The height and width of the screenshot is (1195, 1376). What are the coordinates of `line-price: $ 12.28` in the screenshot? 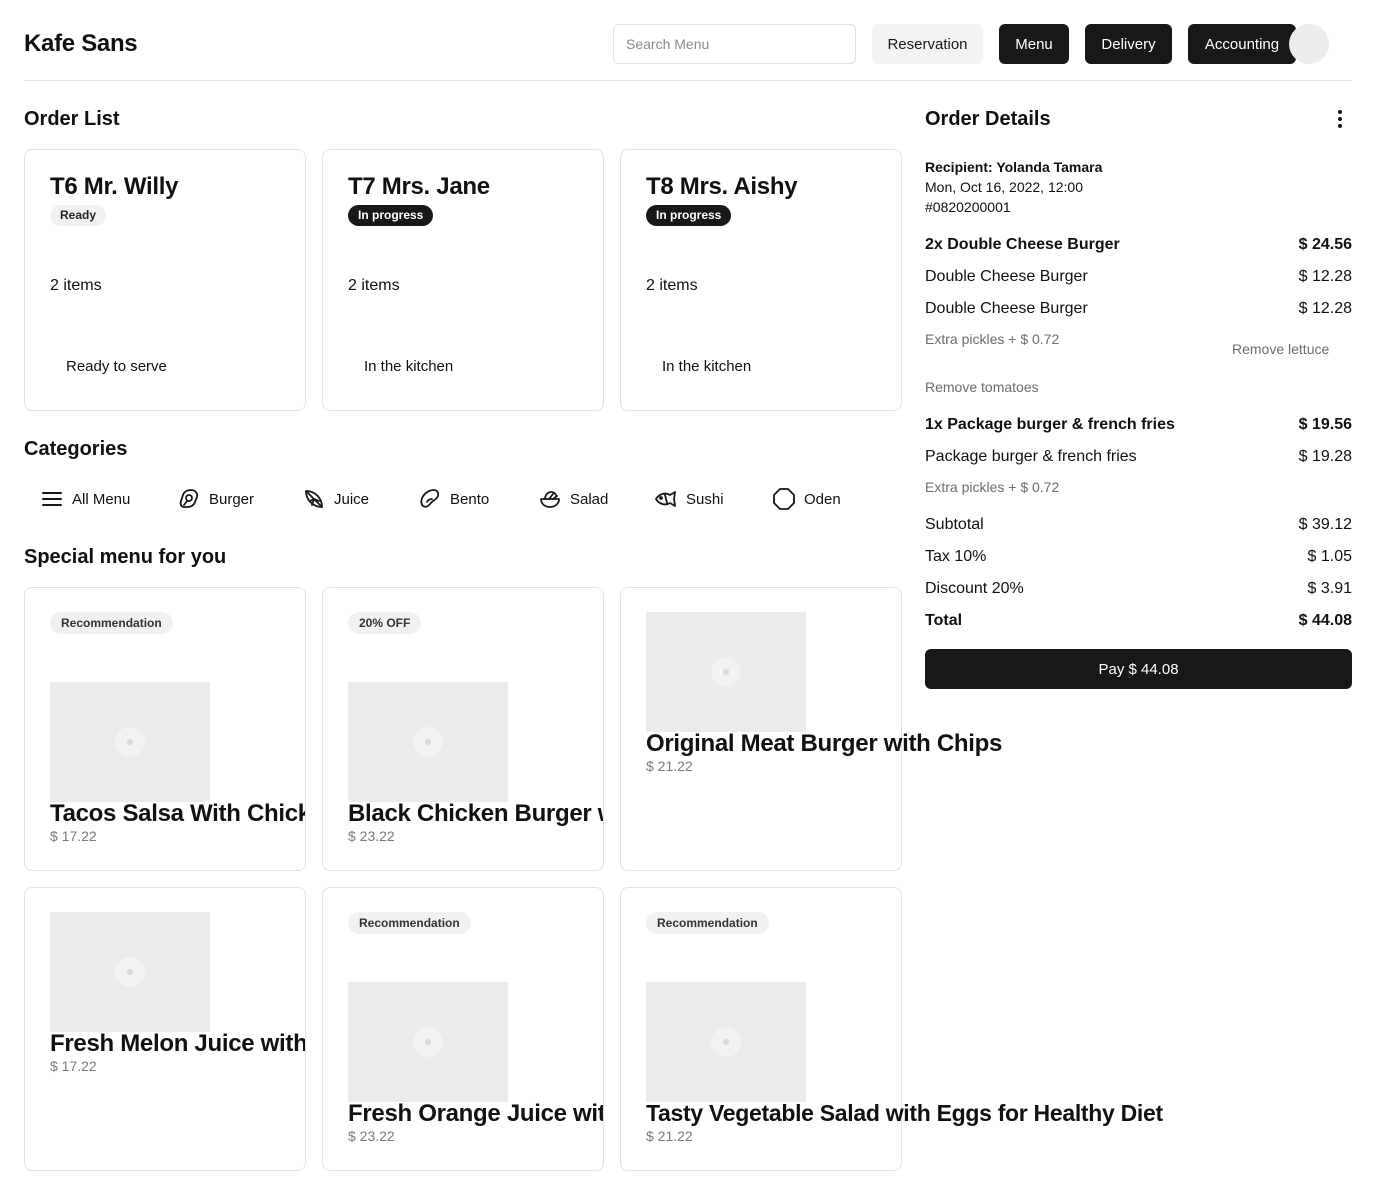 It's located at (1325, 308).